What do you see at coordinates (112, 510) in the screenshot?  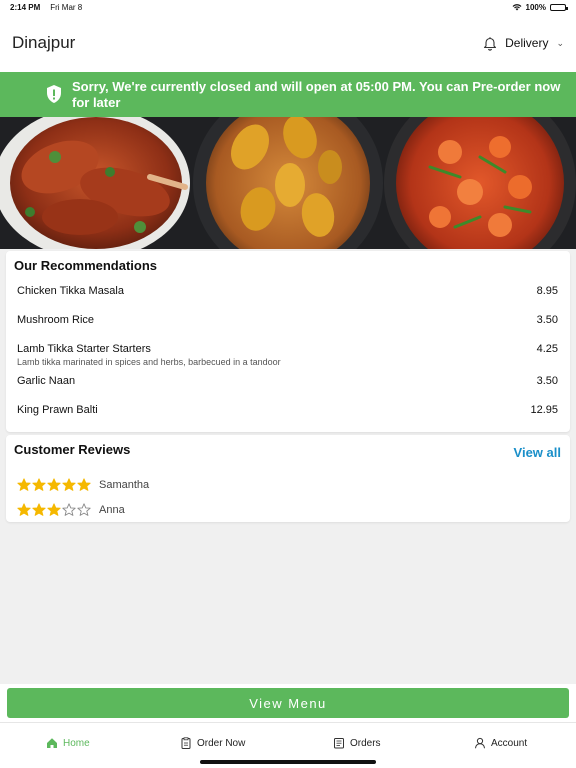 I see `reviewer-name: Anna` at bounding box center [112, 510].